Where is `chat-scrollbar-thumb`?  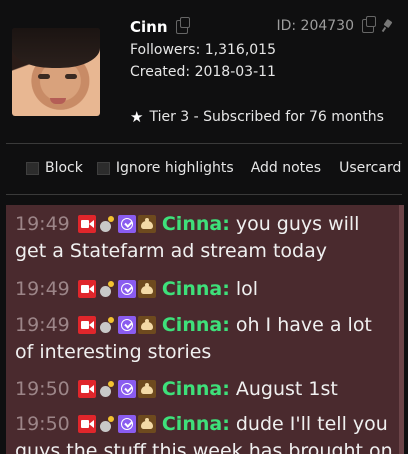 chat-scrollbar-thumb is located at coordinates (401, 329).